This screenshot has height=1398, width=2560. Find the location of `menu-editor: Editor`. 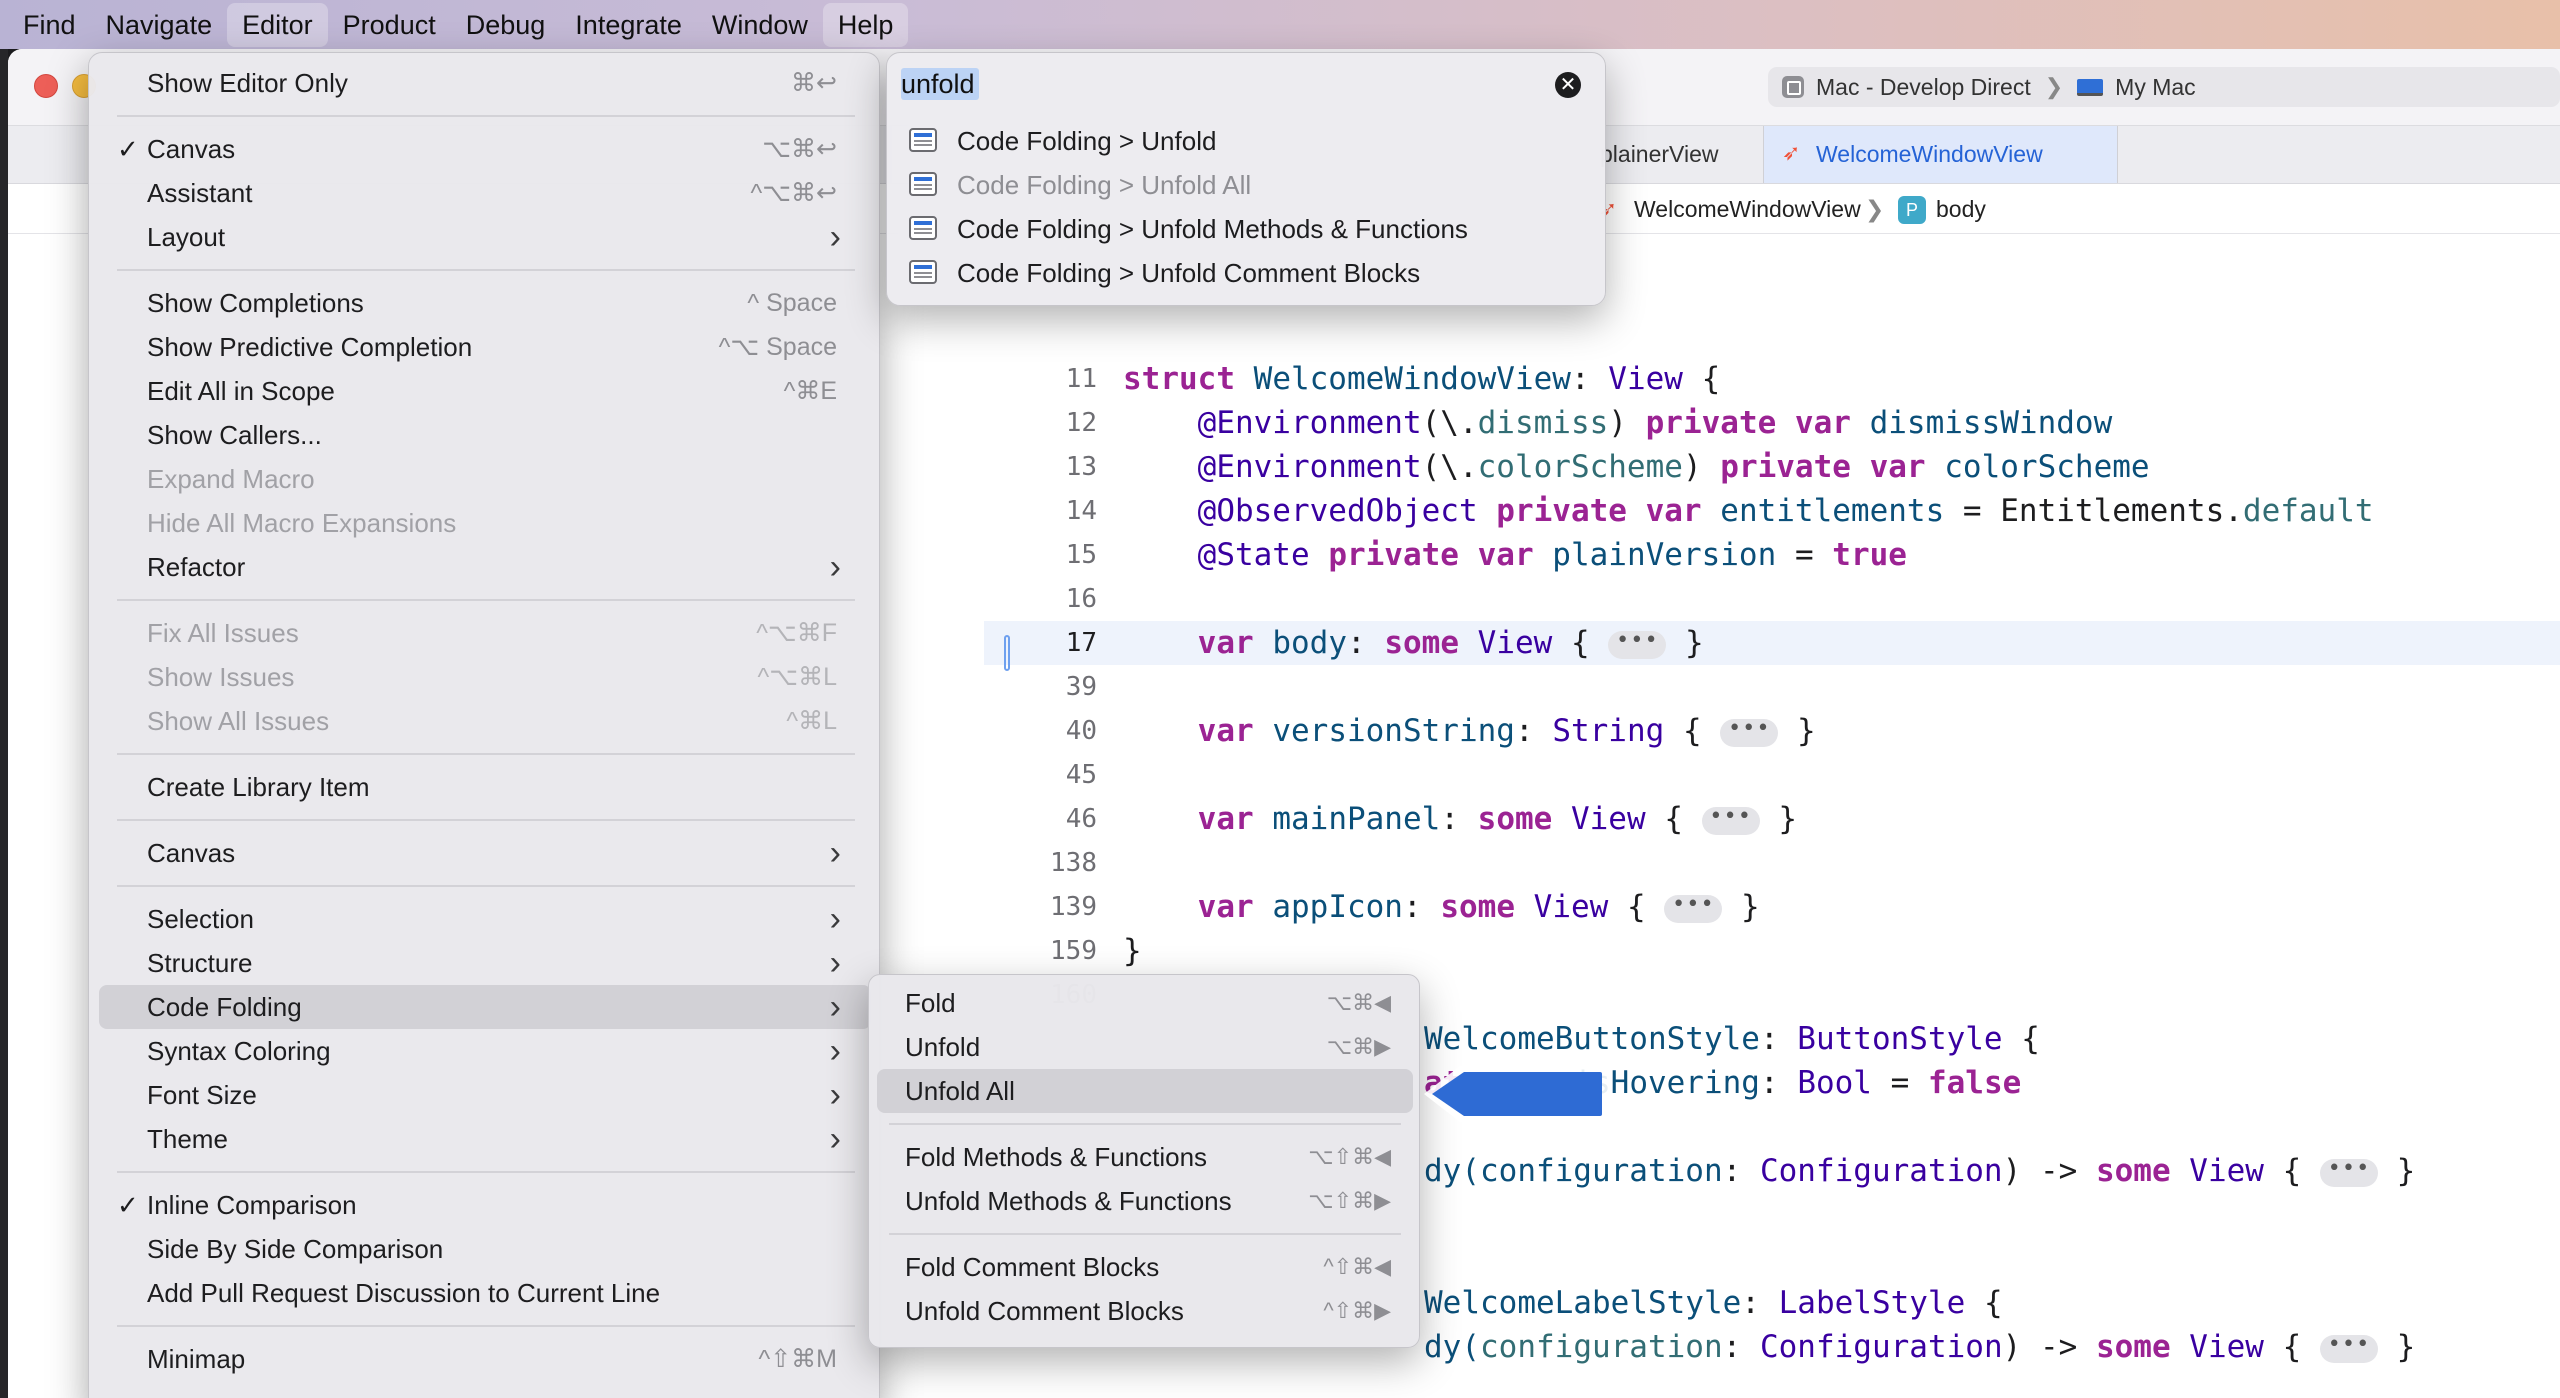

menu-editor: Editor is located at coordinates (277, 24).